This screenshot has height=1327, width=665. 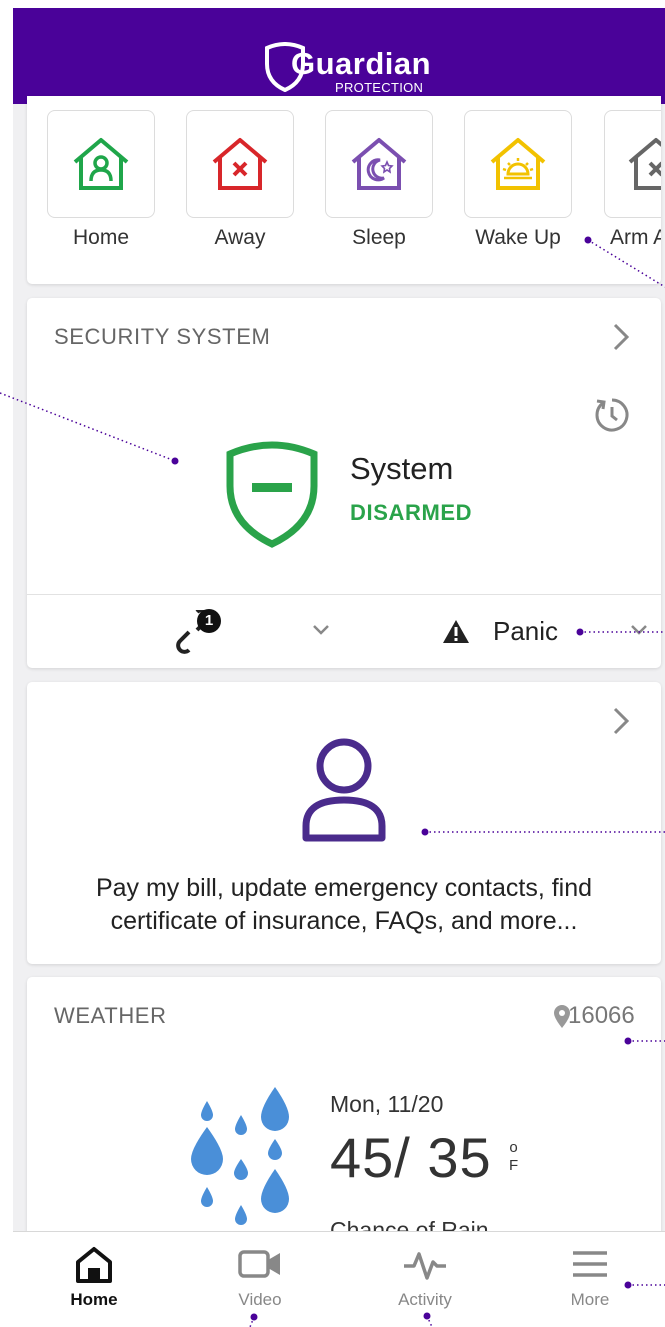 I want to click on brand-name: Guardian, so click(x=361, y=63).